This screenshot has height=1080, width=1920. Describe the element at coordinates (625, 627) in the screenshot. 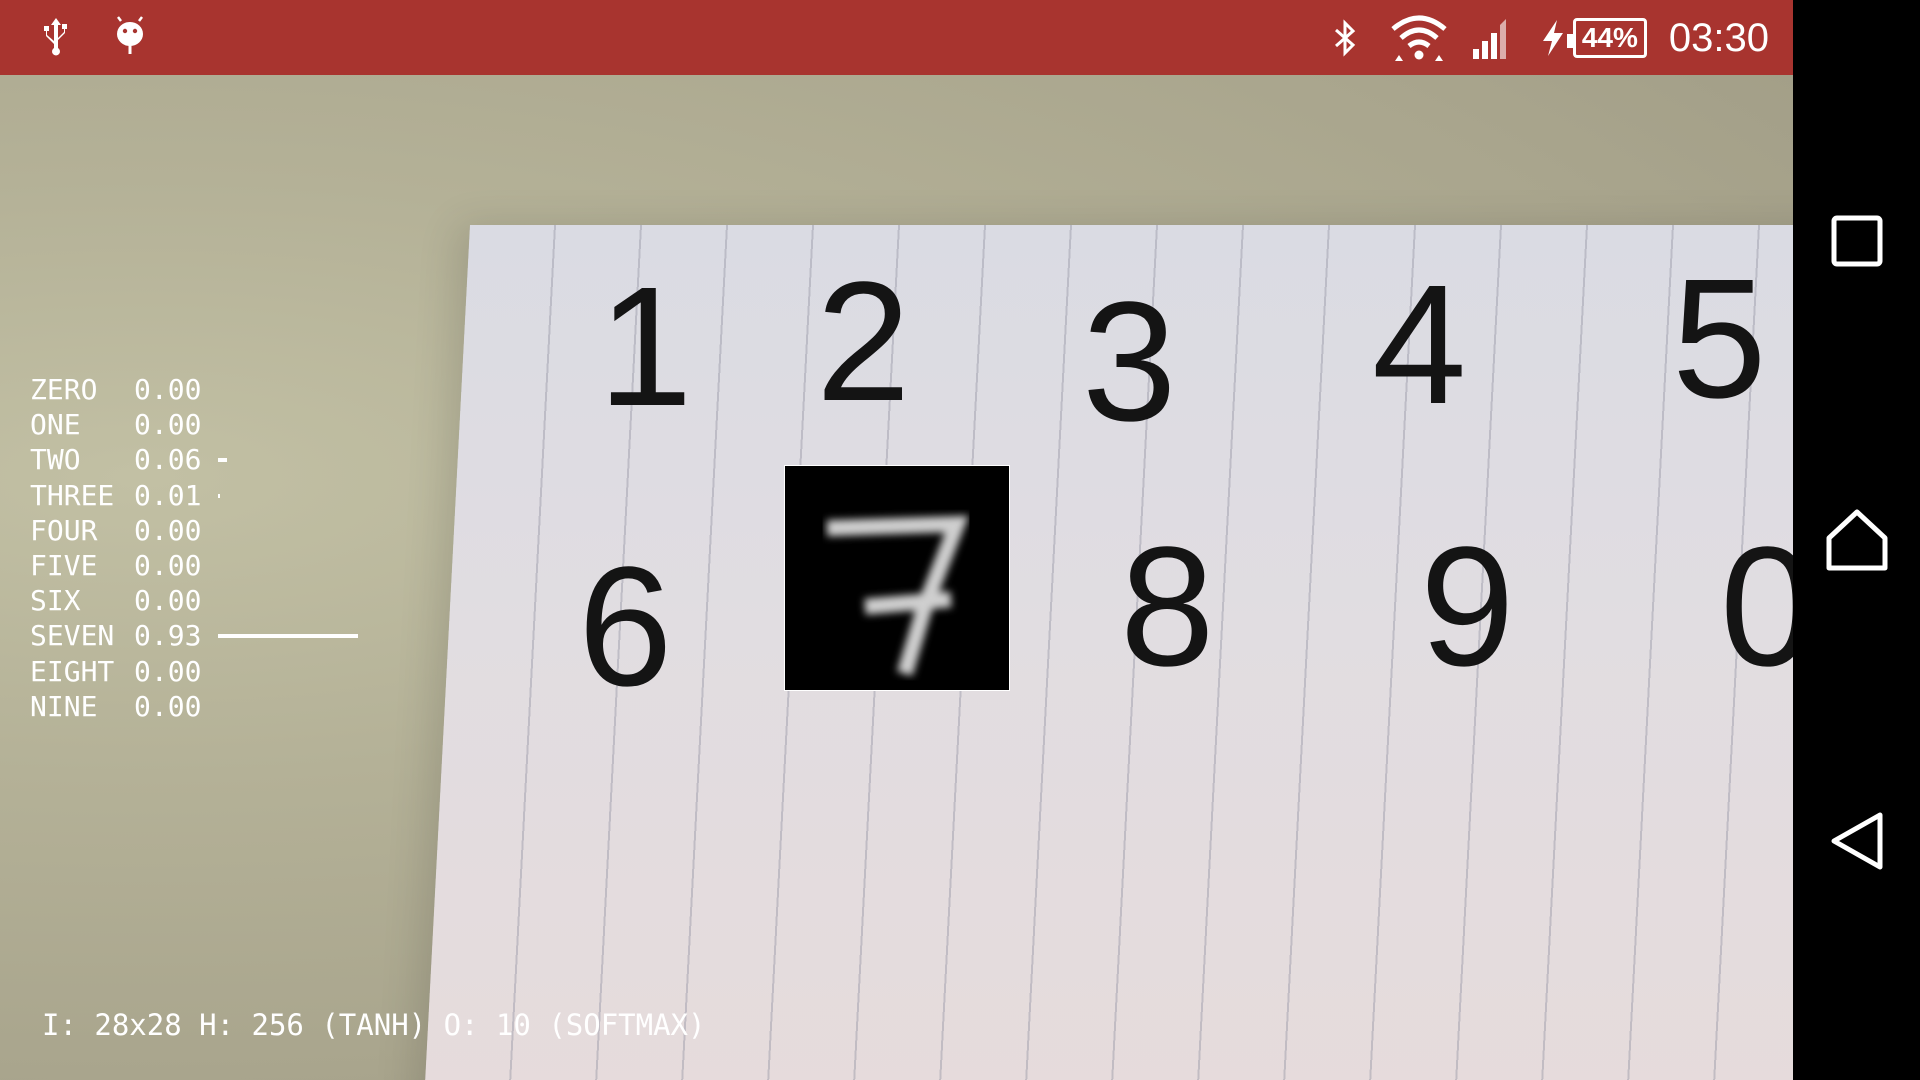

I see `paper-digit: 6` at that location.